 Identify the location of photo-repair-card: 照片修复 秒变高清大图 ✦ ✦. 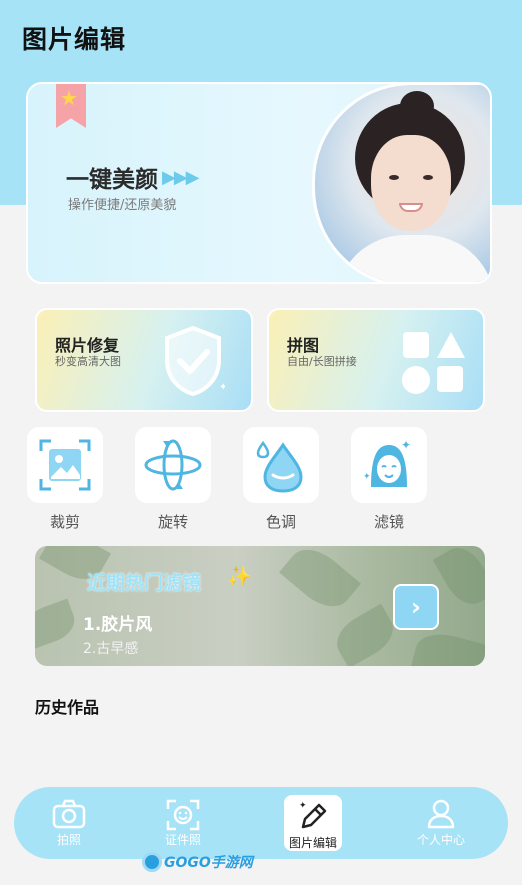
(144, 360).